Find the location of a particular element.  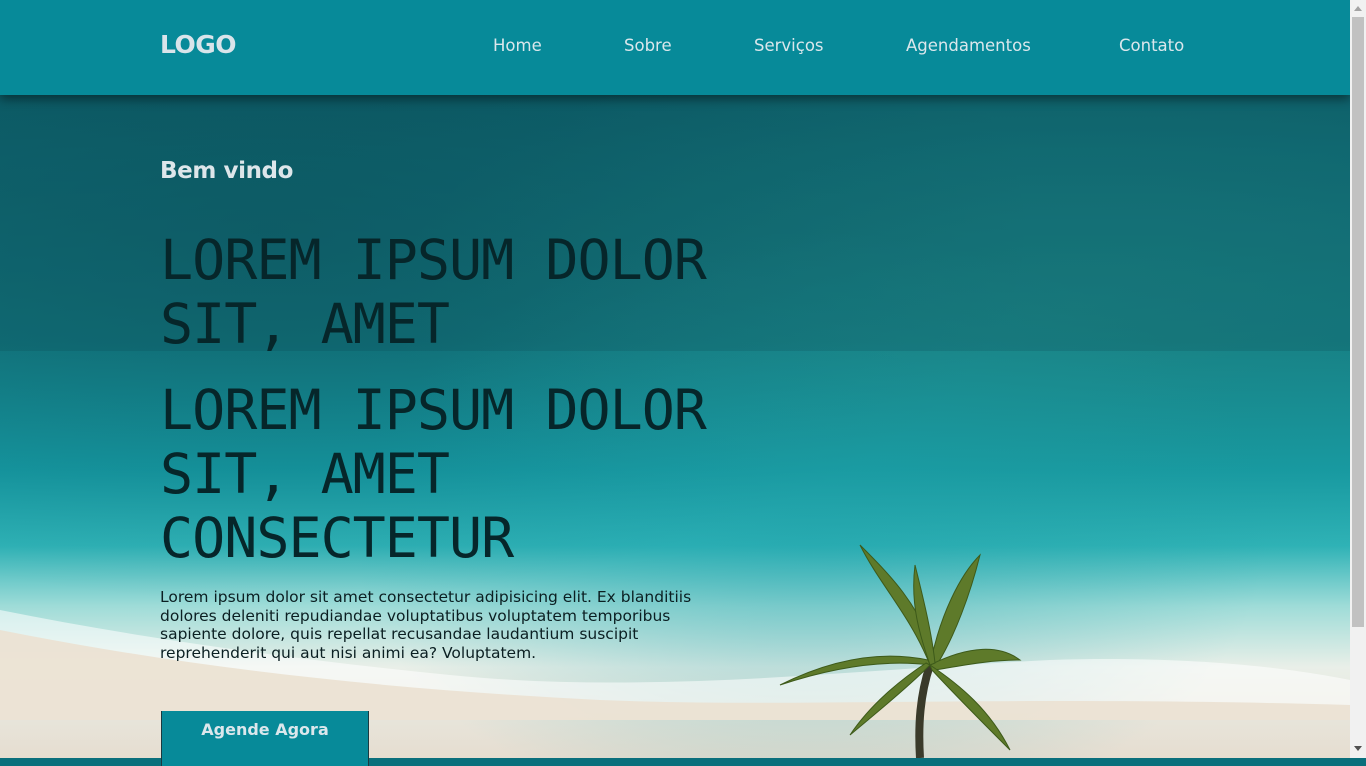

page-scrollbar is located at coordinates (1358, 379).